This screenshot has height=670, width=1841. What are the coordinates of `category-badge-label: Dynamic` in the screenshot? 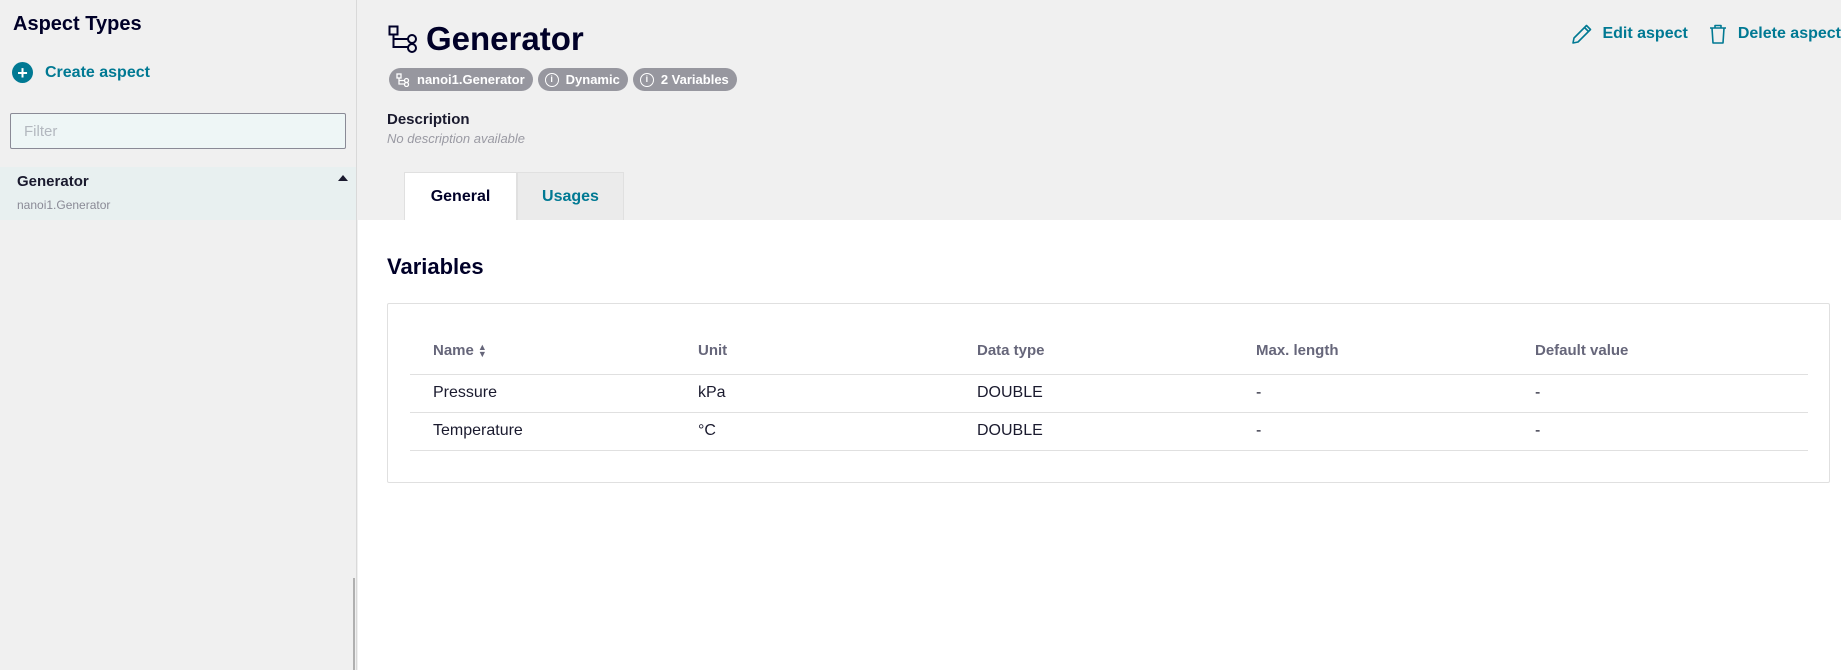 It's located at (592, 79).